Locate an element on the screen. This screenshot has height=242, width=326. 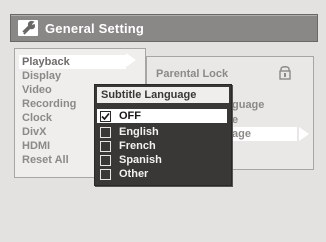
selection-arrow-icon is located at coordinates (131, 60).